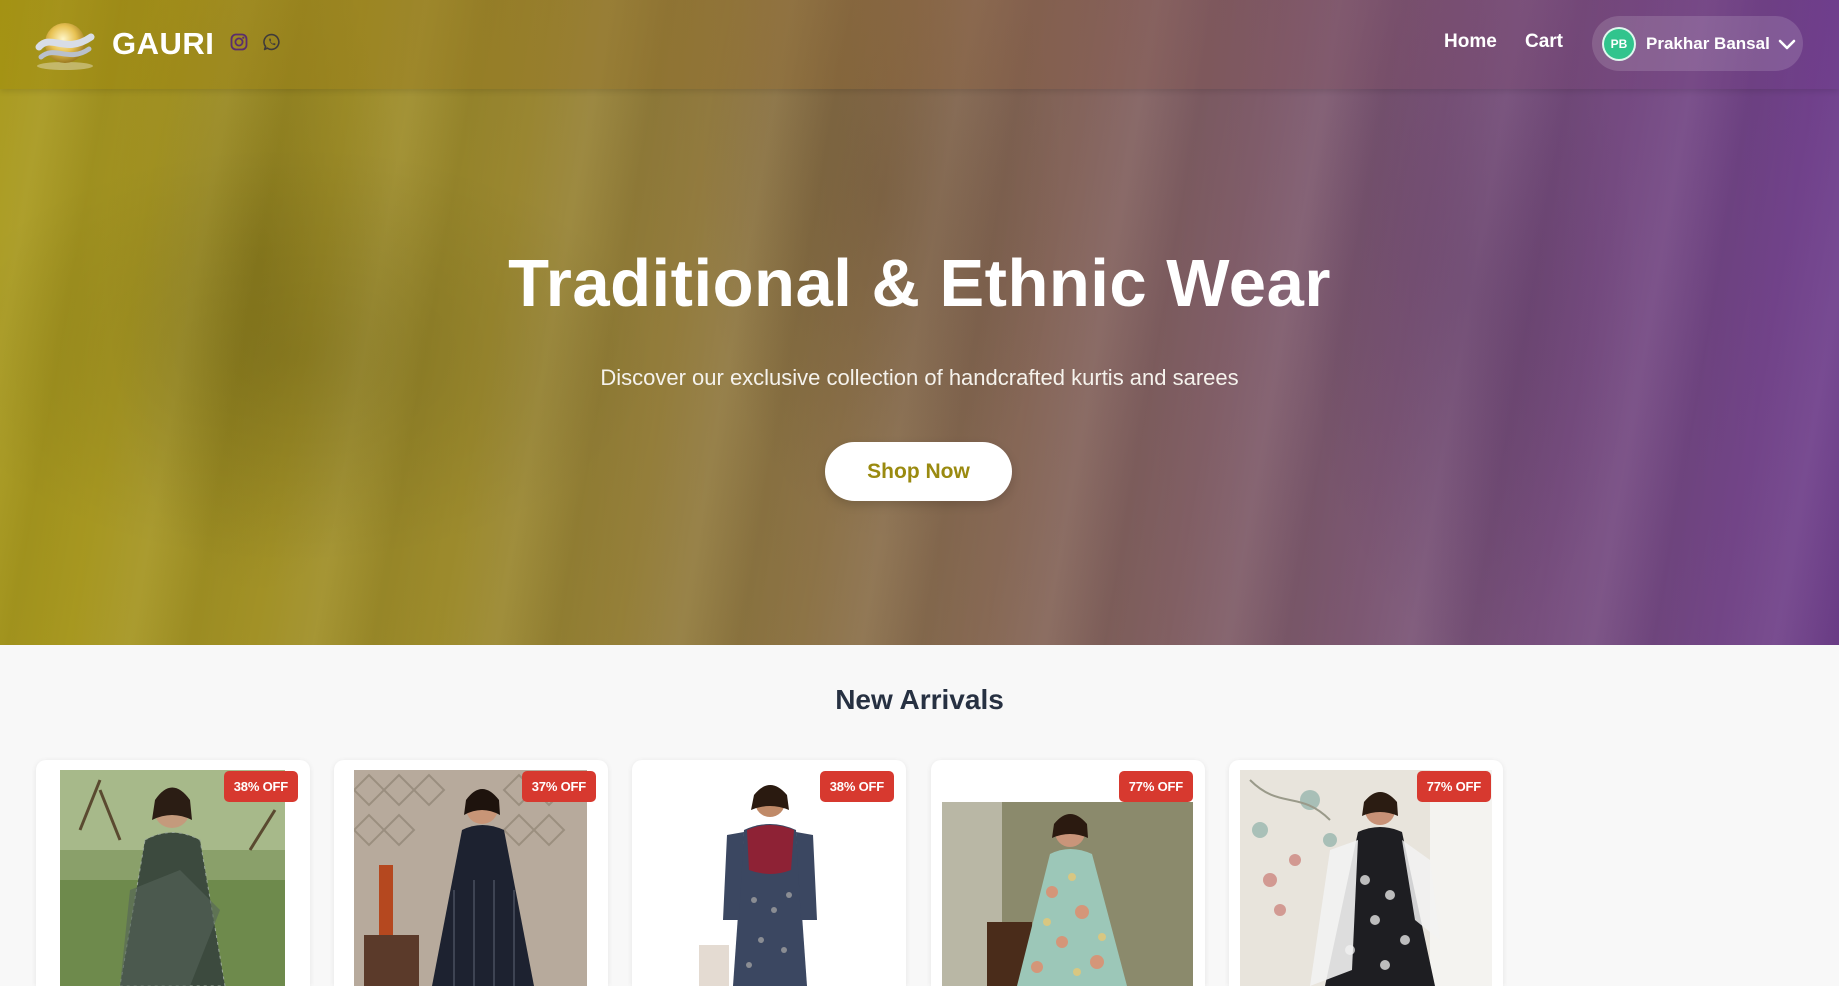  Describe the element at coordinates (272, 42) in the screenshot. I see `whatsapp-icon` at that location.